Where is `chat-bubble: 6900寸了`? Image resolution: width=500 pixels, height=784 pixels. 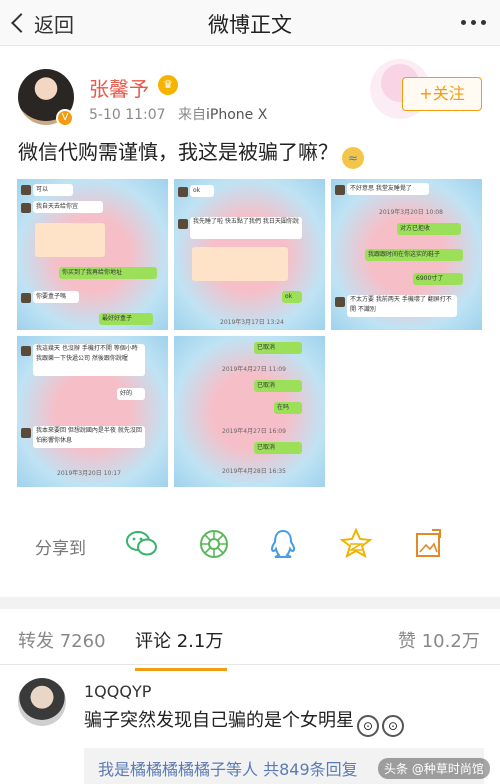 chat-bubble: 6900寸了 is located at coordinates (438, 279).